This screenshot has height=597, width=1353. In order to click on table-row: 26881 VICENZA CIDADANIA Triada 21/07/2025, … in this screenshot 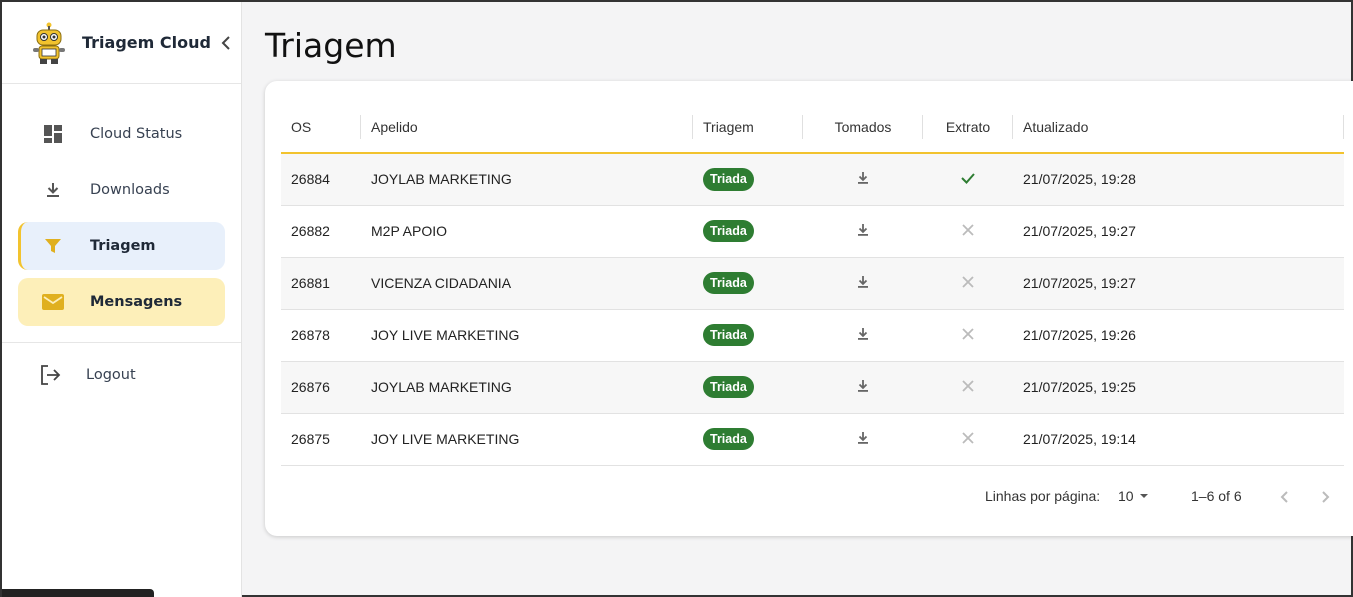, I will do `click(812, 283)`.